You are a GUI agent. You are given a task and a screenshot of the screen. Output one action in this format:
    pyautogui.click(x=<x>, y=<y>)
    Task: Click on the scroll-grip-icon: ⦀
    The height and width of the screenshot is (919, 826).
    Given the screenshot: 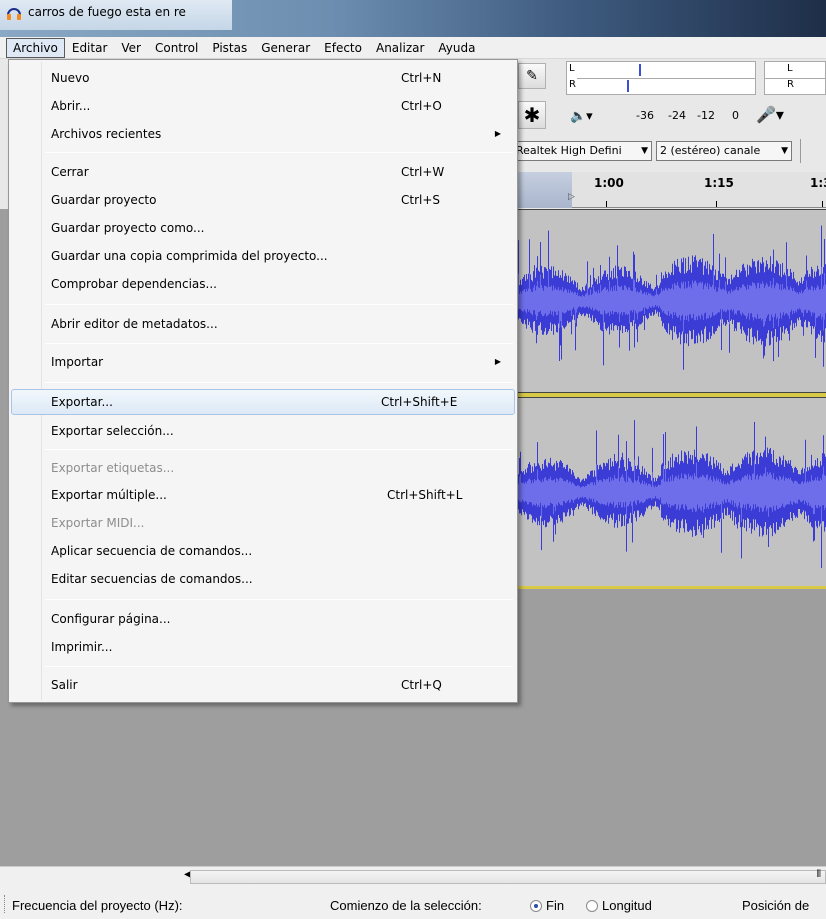 What is the action you would take?
    pyautogui.click(x=819, y=874)
    